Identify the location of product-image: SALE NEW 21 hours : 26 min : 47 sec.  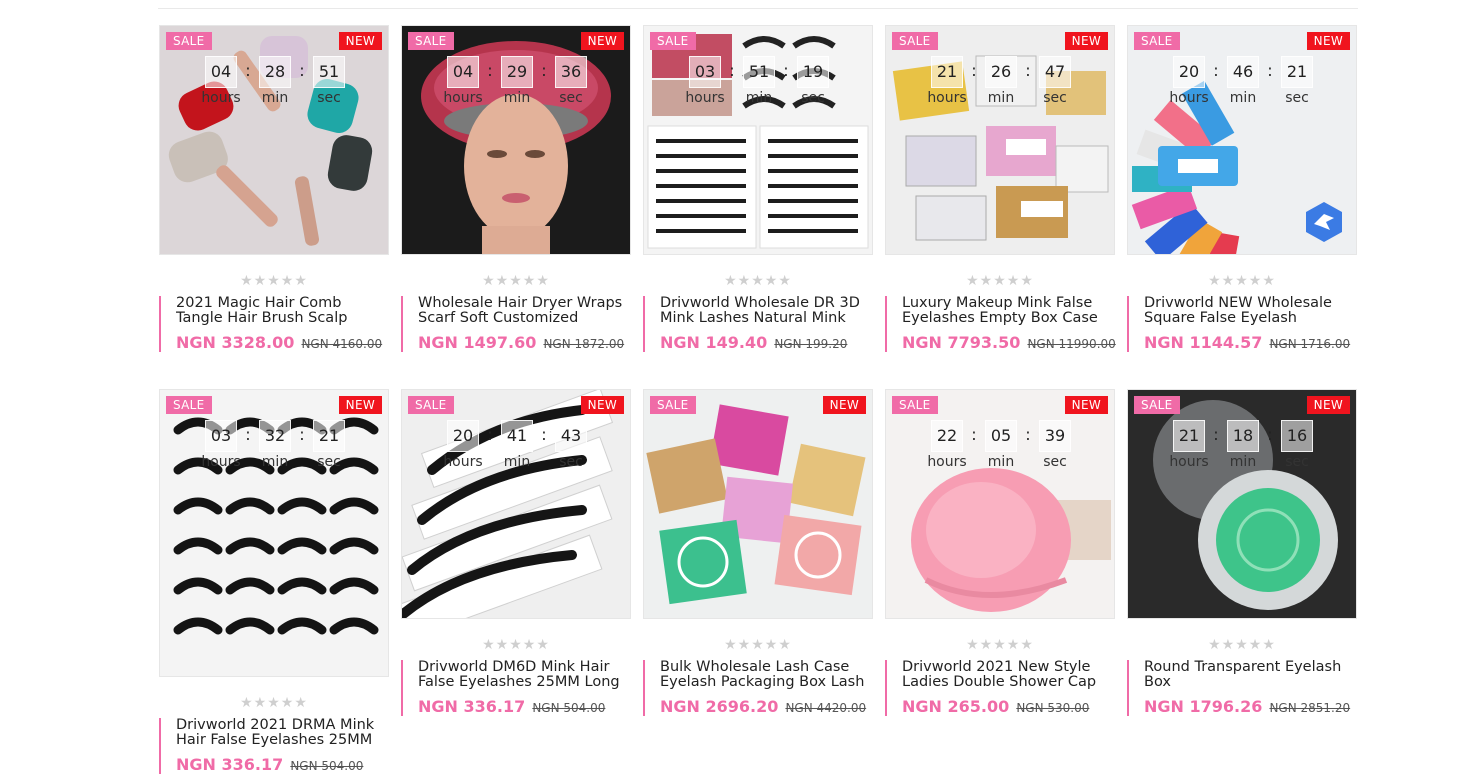
(1000, 140).